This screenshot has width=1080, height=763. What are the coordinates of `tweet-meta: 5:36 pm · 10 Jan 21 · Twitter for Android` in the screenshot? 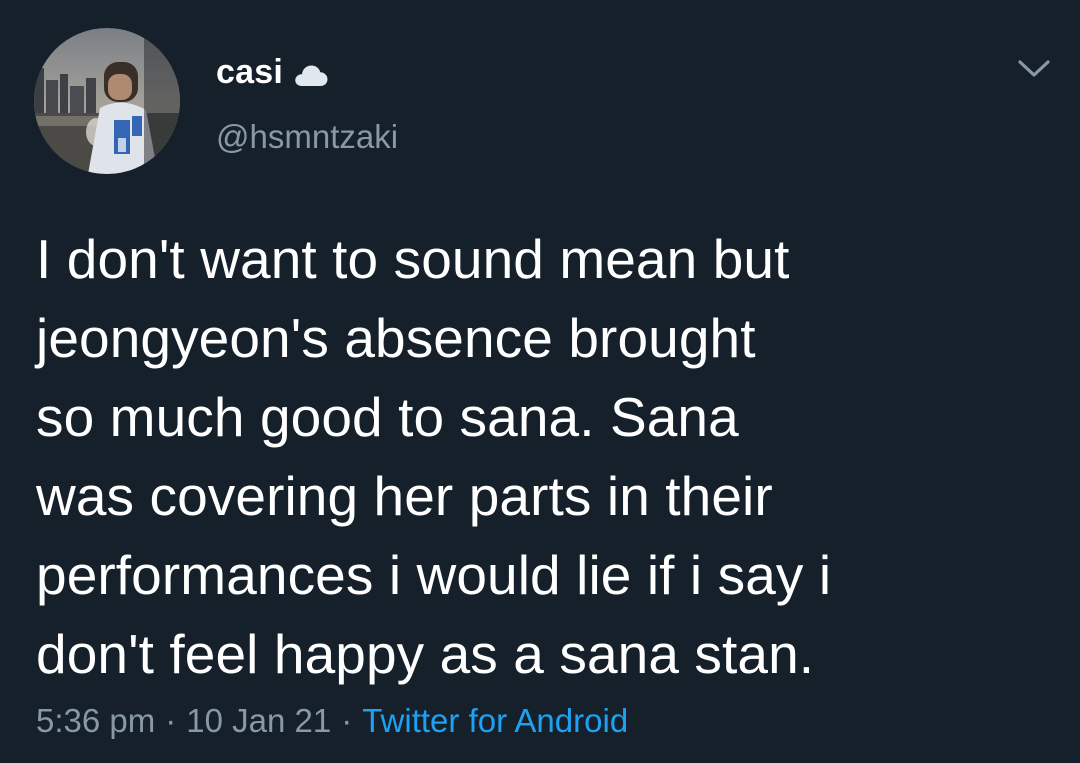 It's located at (332, 721).